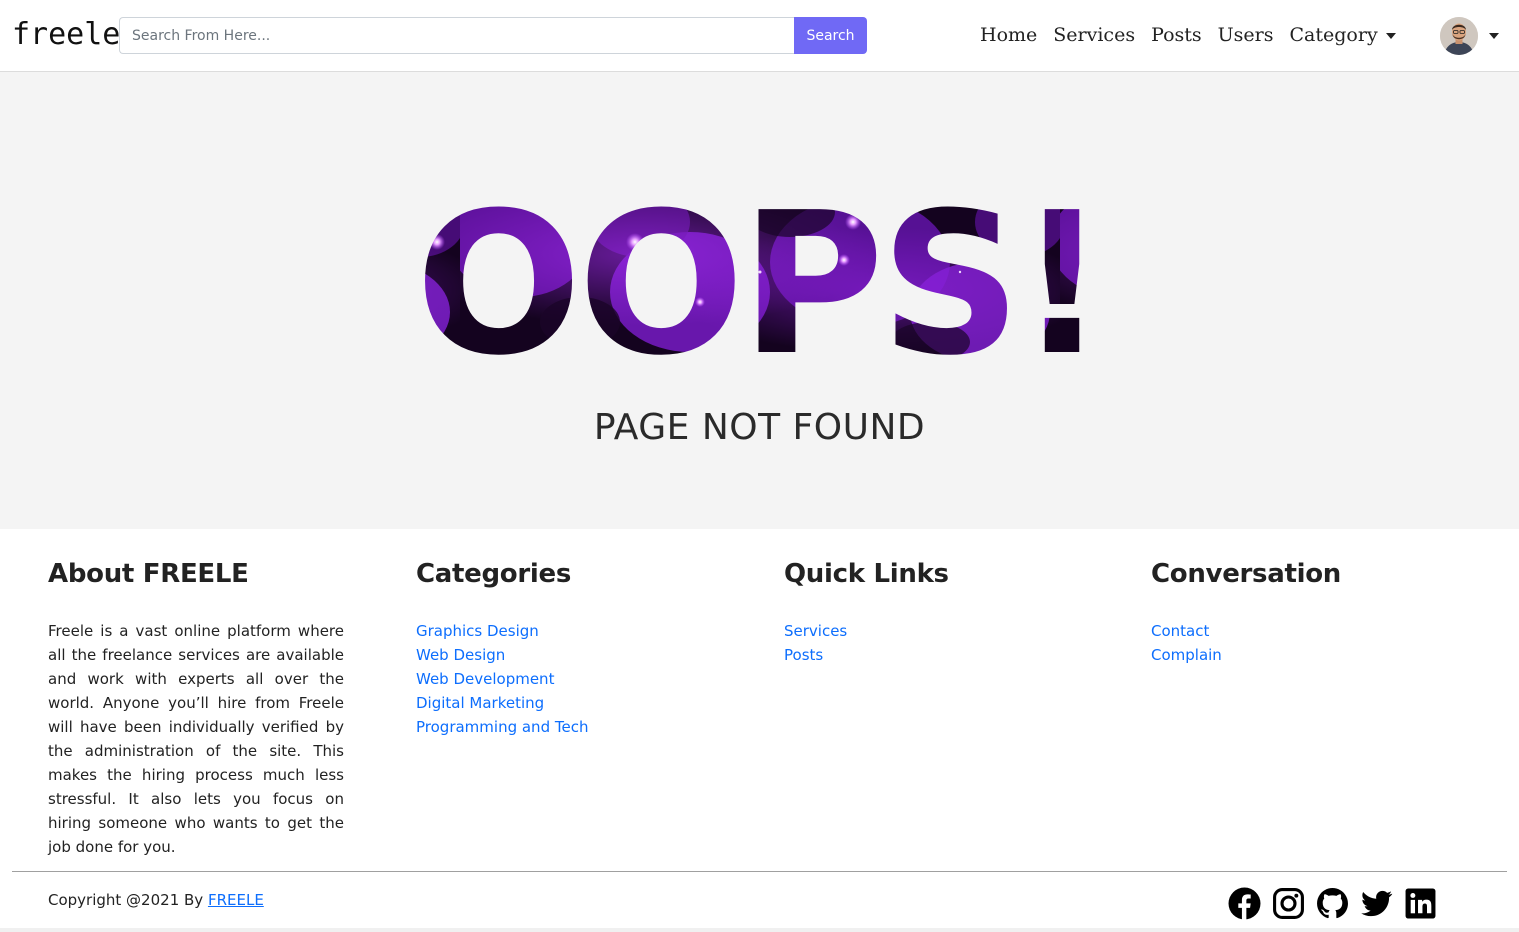 The image size is (1519, 932). I want to click on twitter-icon, so click(1376, 903).